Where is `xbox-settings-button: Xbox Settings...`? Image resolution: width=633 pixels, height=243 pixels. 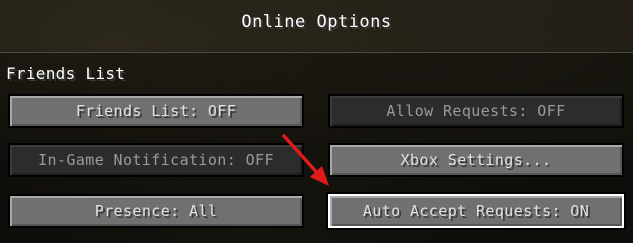 xbox-settings-button: Xbox Settings... is located at coordinates (476, 160).